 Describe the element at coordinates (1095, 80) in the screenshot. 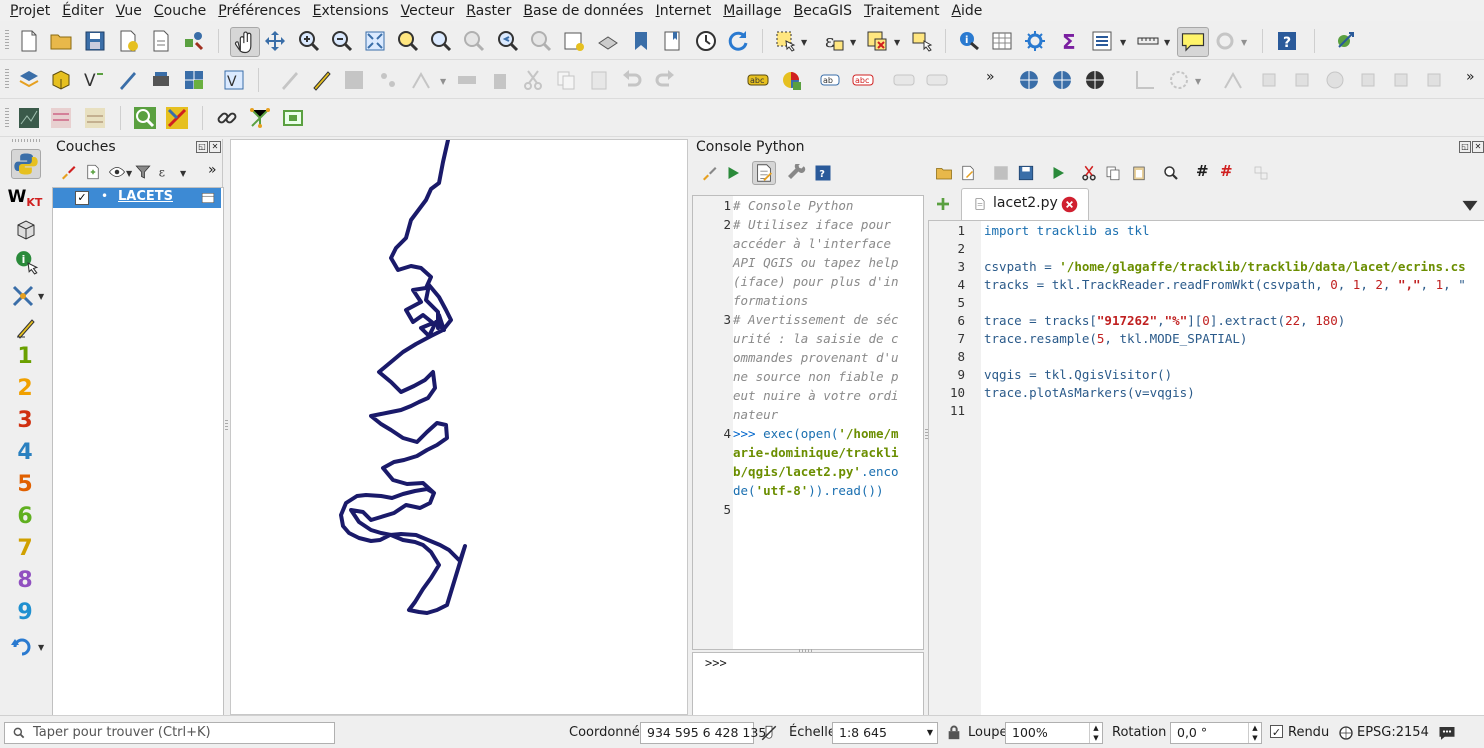

I see `wcs-layer-icon` at that location.